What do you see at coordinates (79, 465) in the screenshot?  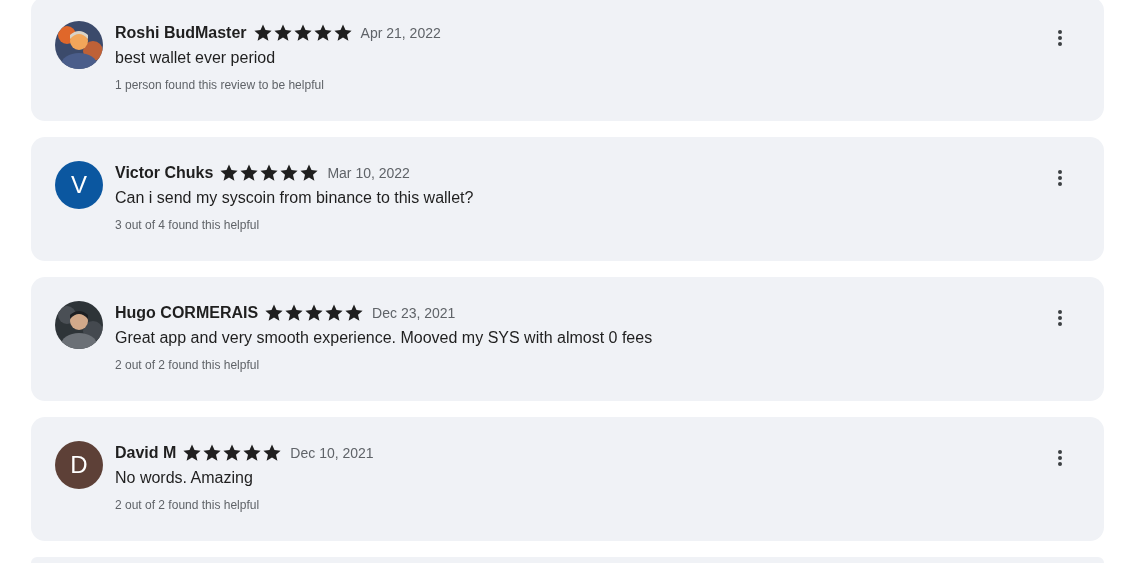 I see `avatar: D` at bounding box center [79, 465].